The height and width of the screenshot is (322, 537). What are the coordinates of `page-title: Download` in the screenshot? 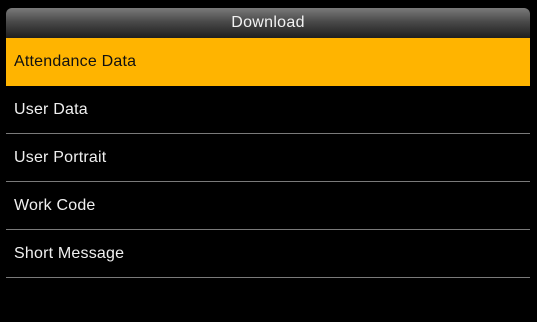 It's located at (268, 22).